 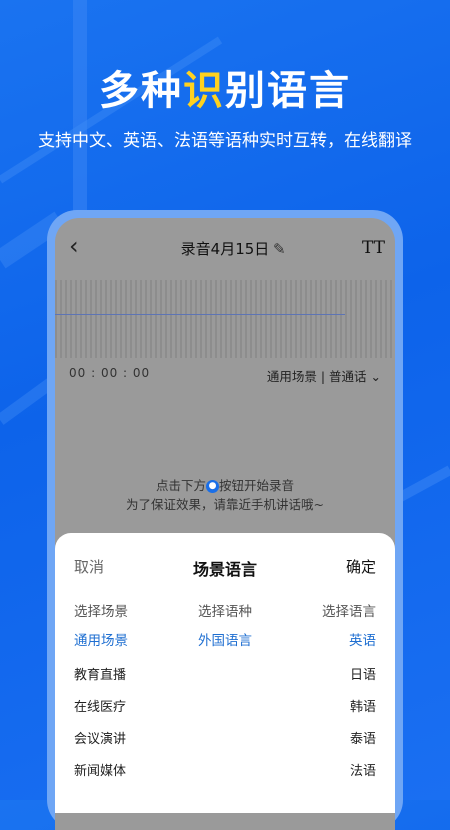 I want to click on promo-title-part2: 别语言, so click(x=288, y=91).